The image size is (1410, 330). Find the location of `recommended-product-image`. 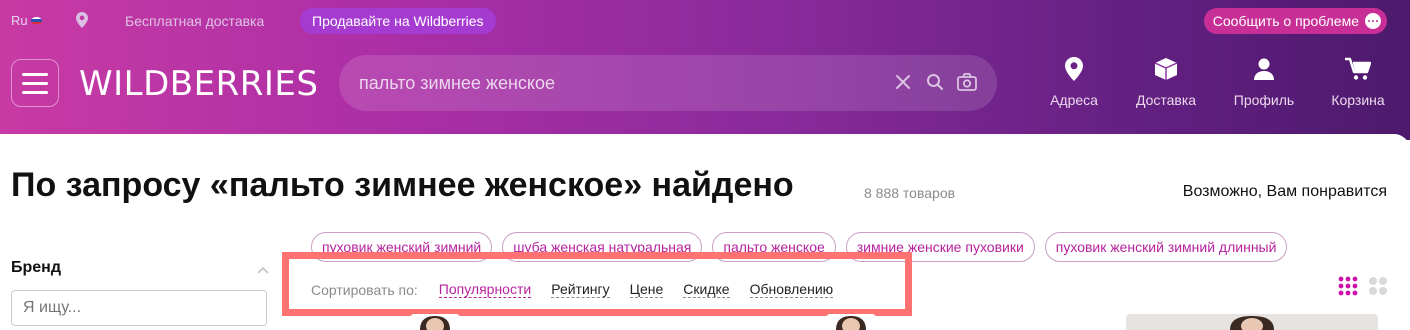

recommended-product-image is located at coordinates (1252, 322).